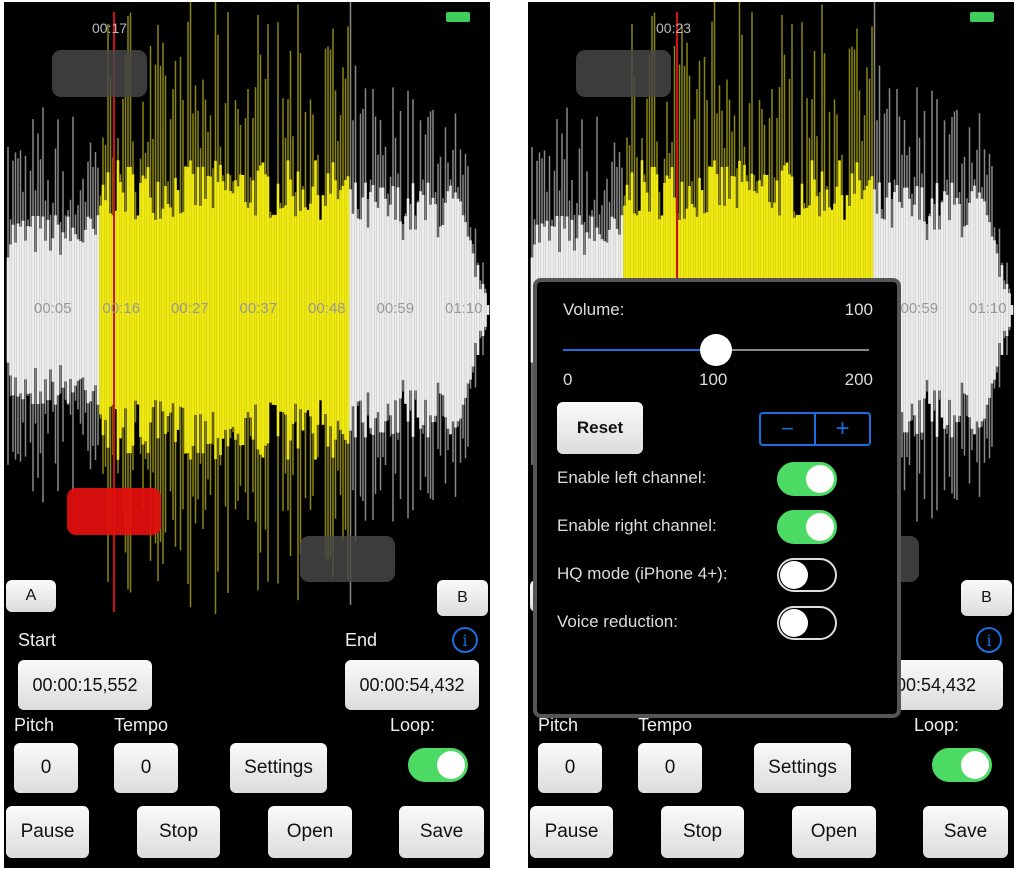  What do you see at coordinates (842, 429) in the screenshot?
I see `increment-button: +` at bounding box center [842, 429].